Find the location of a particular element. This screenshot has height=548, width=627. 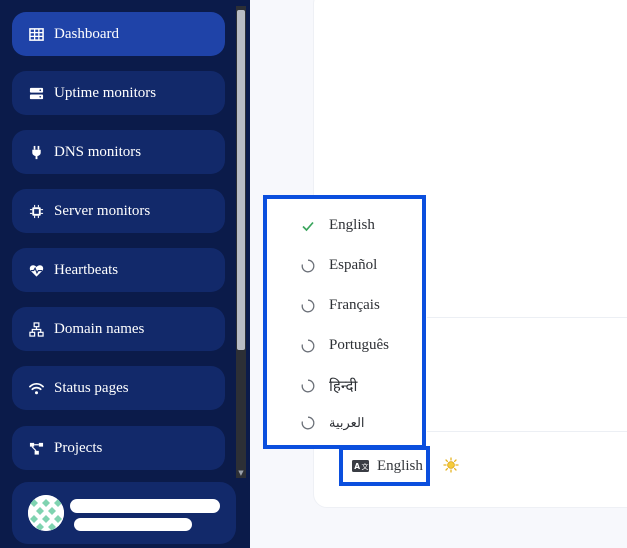

language-option-label: Français is located at coordinates (354, 305).